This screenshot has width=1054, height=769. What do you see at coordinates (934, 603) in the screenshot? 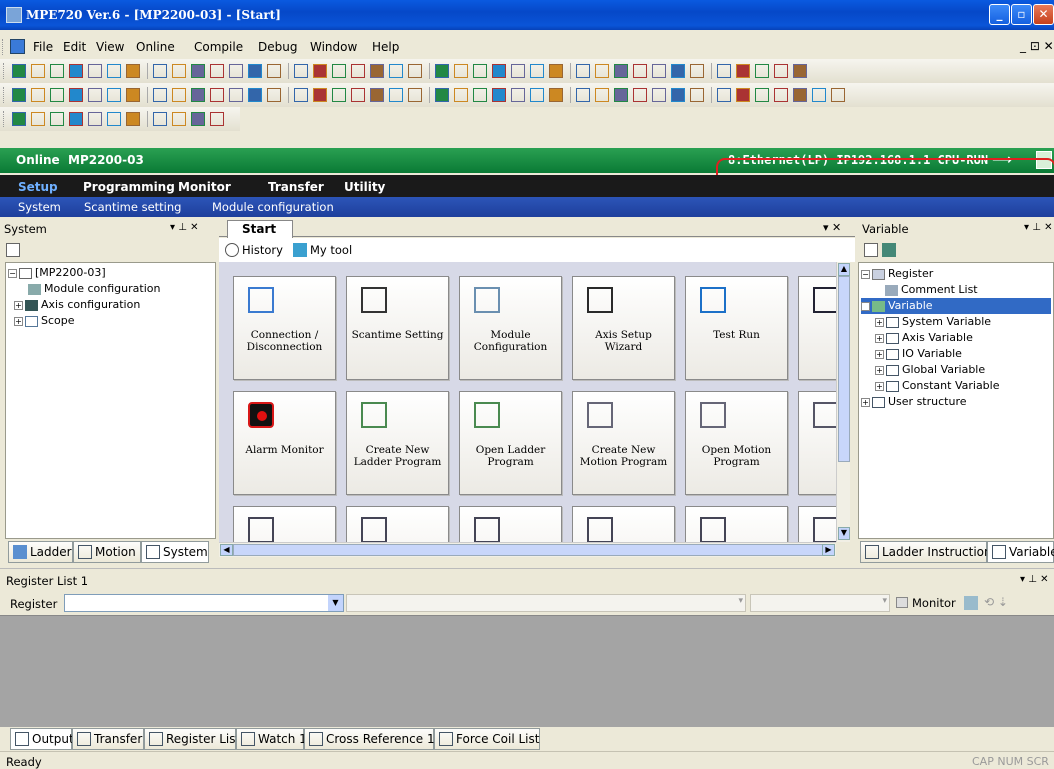
I see `monitor-label: Monitor` at bounding box center [934, 603].